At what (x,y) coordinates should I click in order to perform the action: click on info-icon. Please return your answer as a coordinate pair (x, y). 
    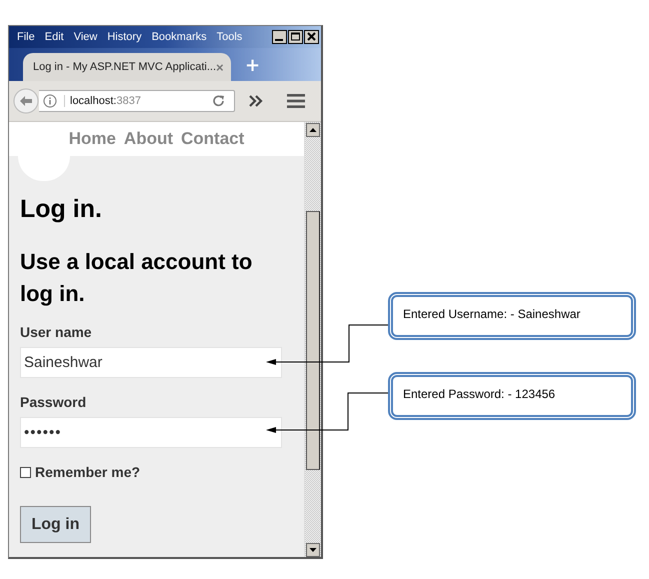
    Looking at the image, I should click on (50, 101).